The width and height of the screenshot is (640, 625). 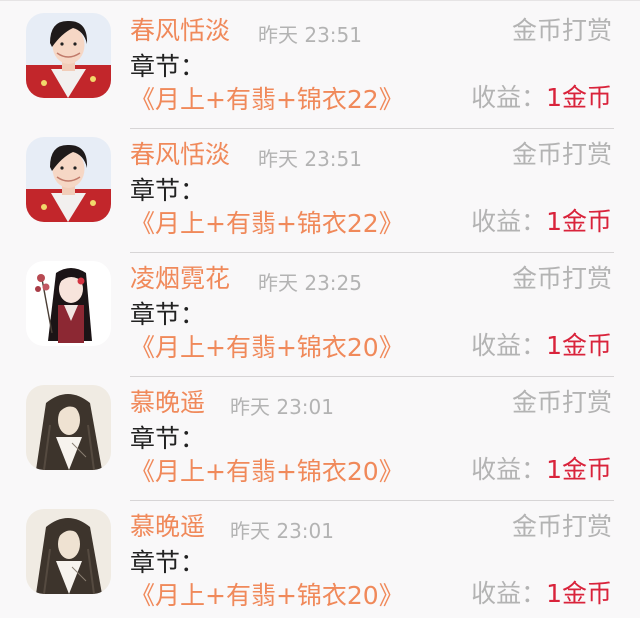 I want to click on user-name: 凌烟霓花, so click(x=180, y=279).